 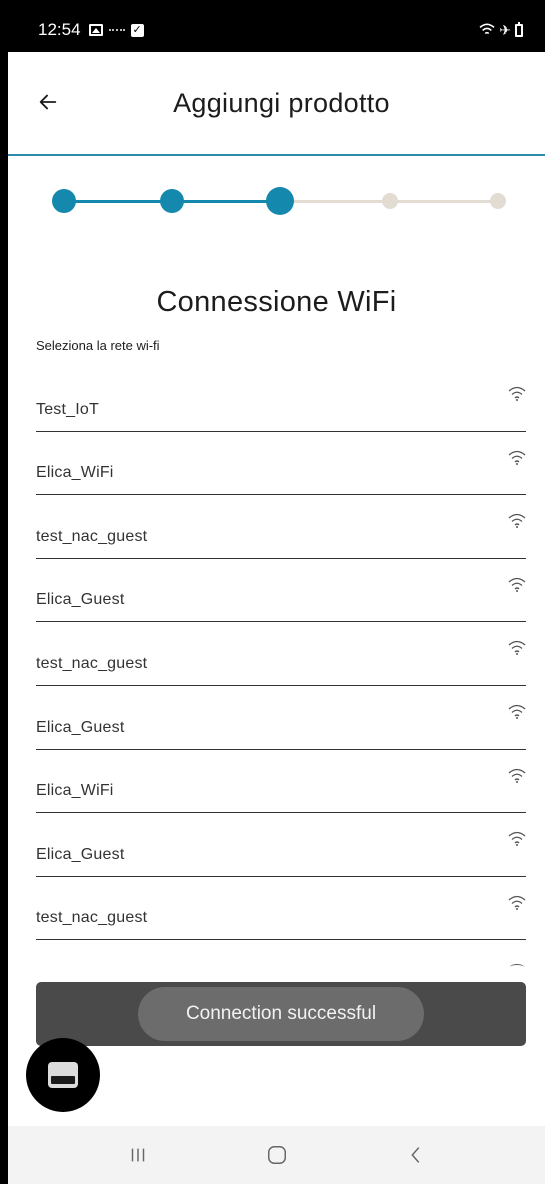 I want to click on toast-message: Connection successful, so click(x=281, y=1014).